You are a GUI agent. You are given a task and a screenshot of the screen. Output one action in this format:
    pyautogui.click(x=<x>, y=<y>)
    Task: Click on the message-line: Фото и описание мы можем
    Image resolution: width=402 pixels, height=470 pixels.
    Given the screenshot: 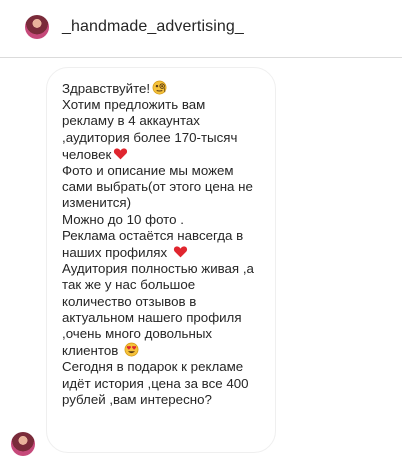 What is the action you would take?
    pyautogui.click(x=148, y=171)
    